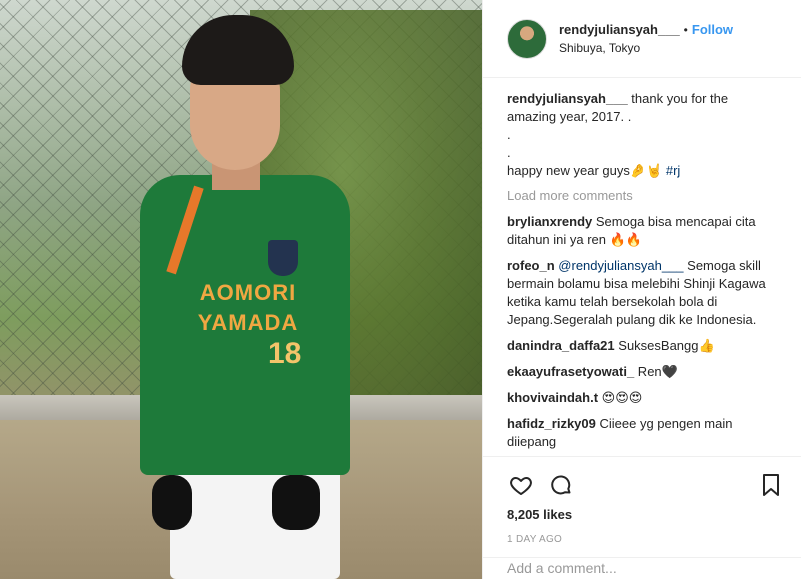  Describe the element at coordinates (619, 29) in the screenshot. I see `author-username: rendyjuliansyah___` at that location.